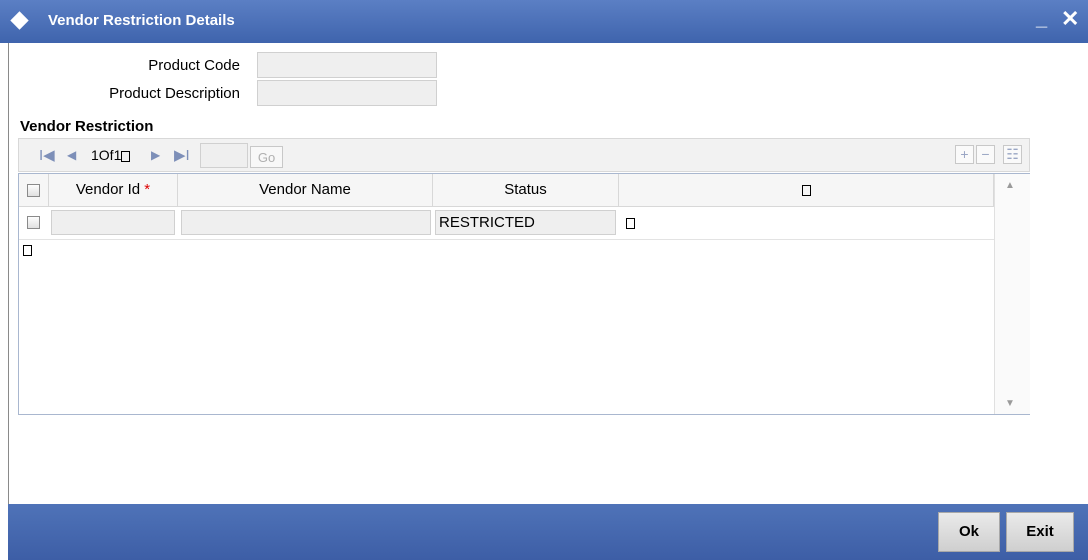 Image resolution: width=1088 pixels, height=560 pixels. Describe the element at coordinates (347, 65) in the screenshot. I see `product-code-field` at that location.